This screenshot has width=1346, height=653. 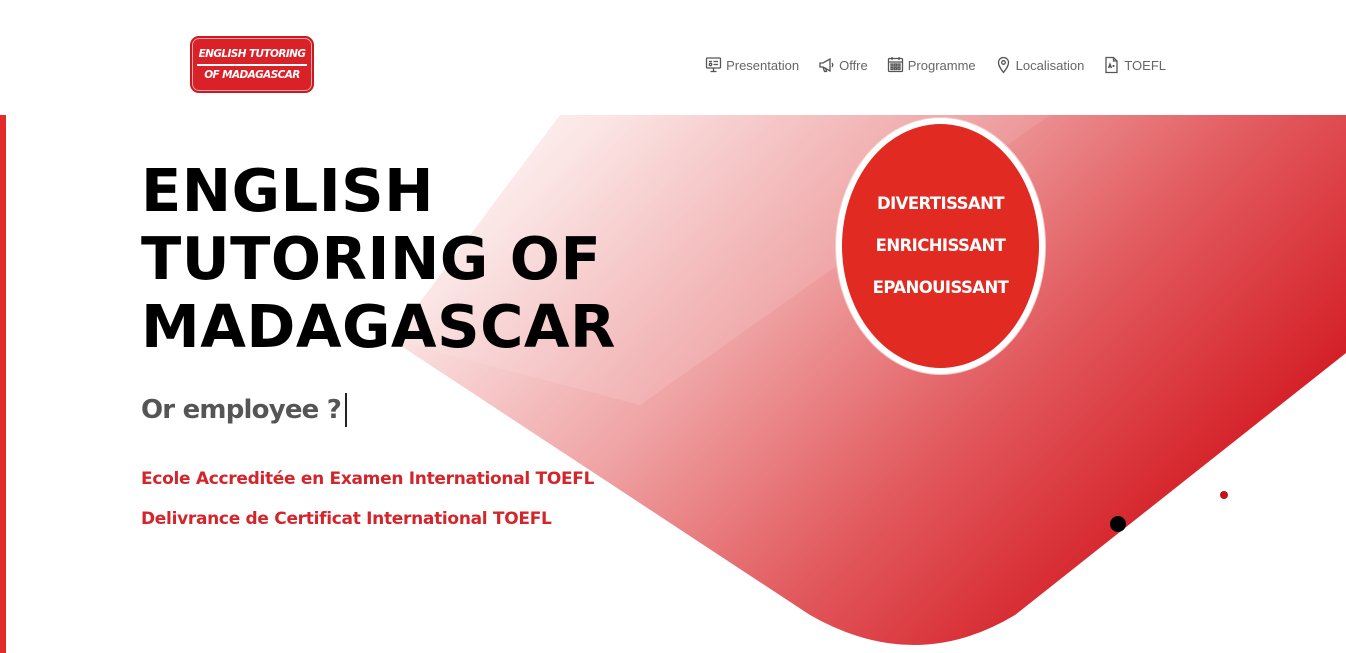 I want to click on nav-item-offre: Offre, so click(x=843, y=65).